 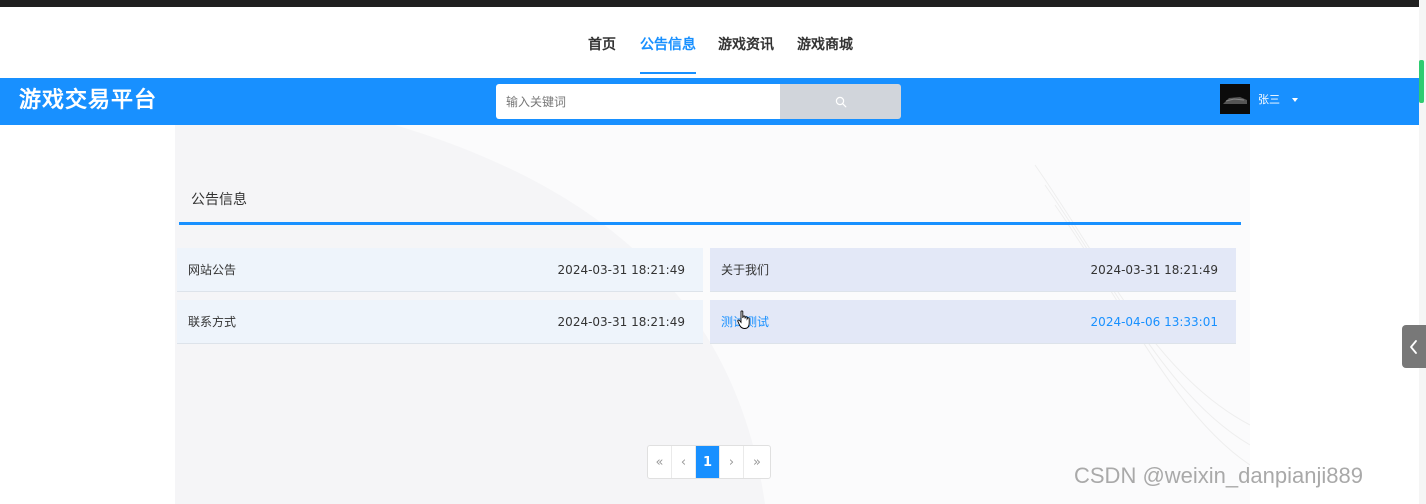 What do you see at coordinates (668, 73) in the screenshot?
I see `nav-active-underline` at bounding box center [668, 73].